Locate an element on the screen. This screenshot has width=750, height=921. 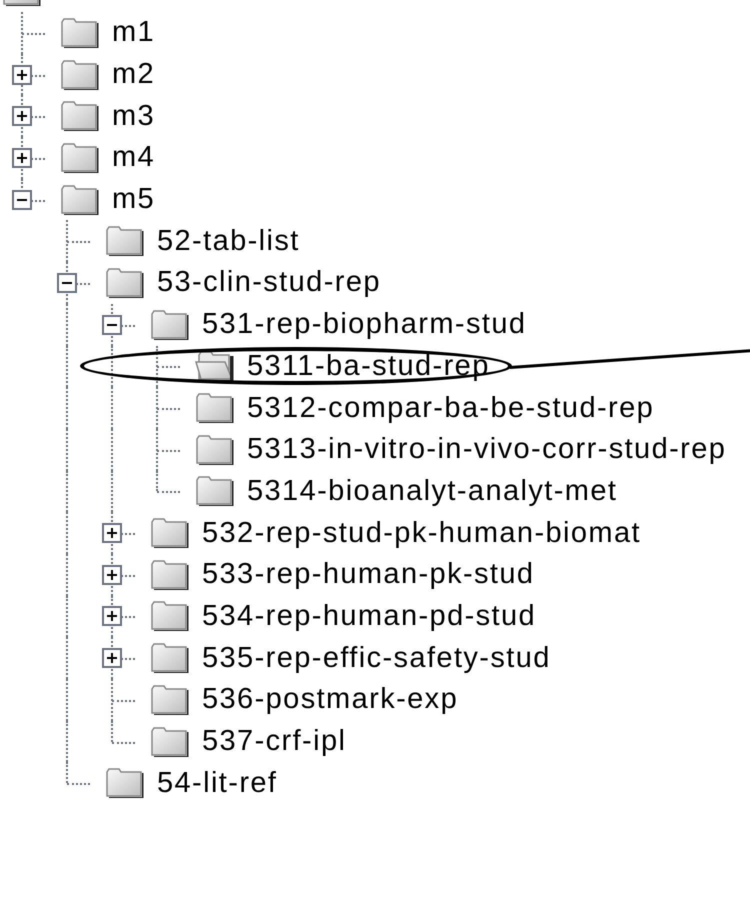
tree-item-label: m3 is located at coordinates (134, 116).